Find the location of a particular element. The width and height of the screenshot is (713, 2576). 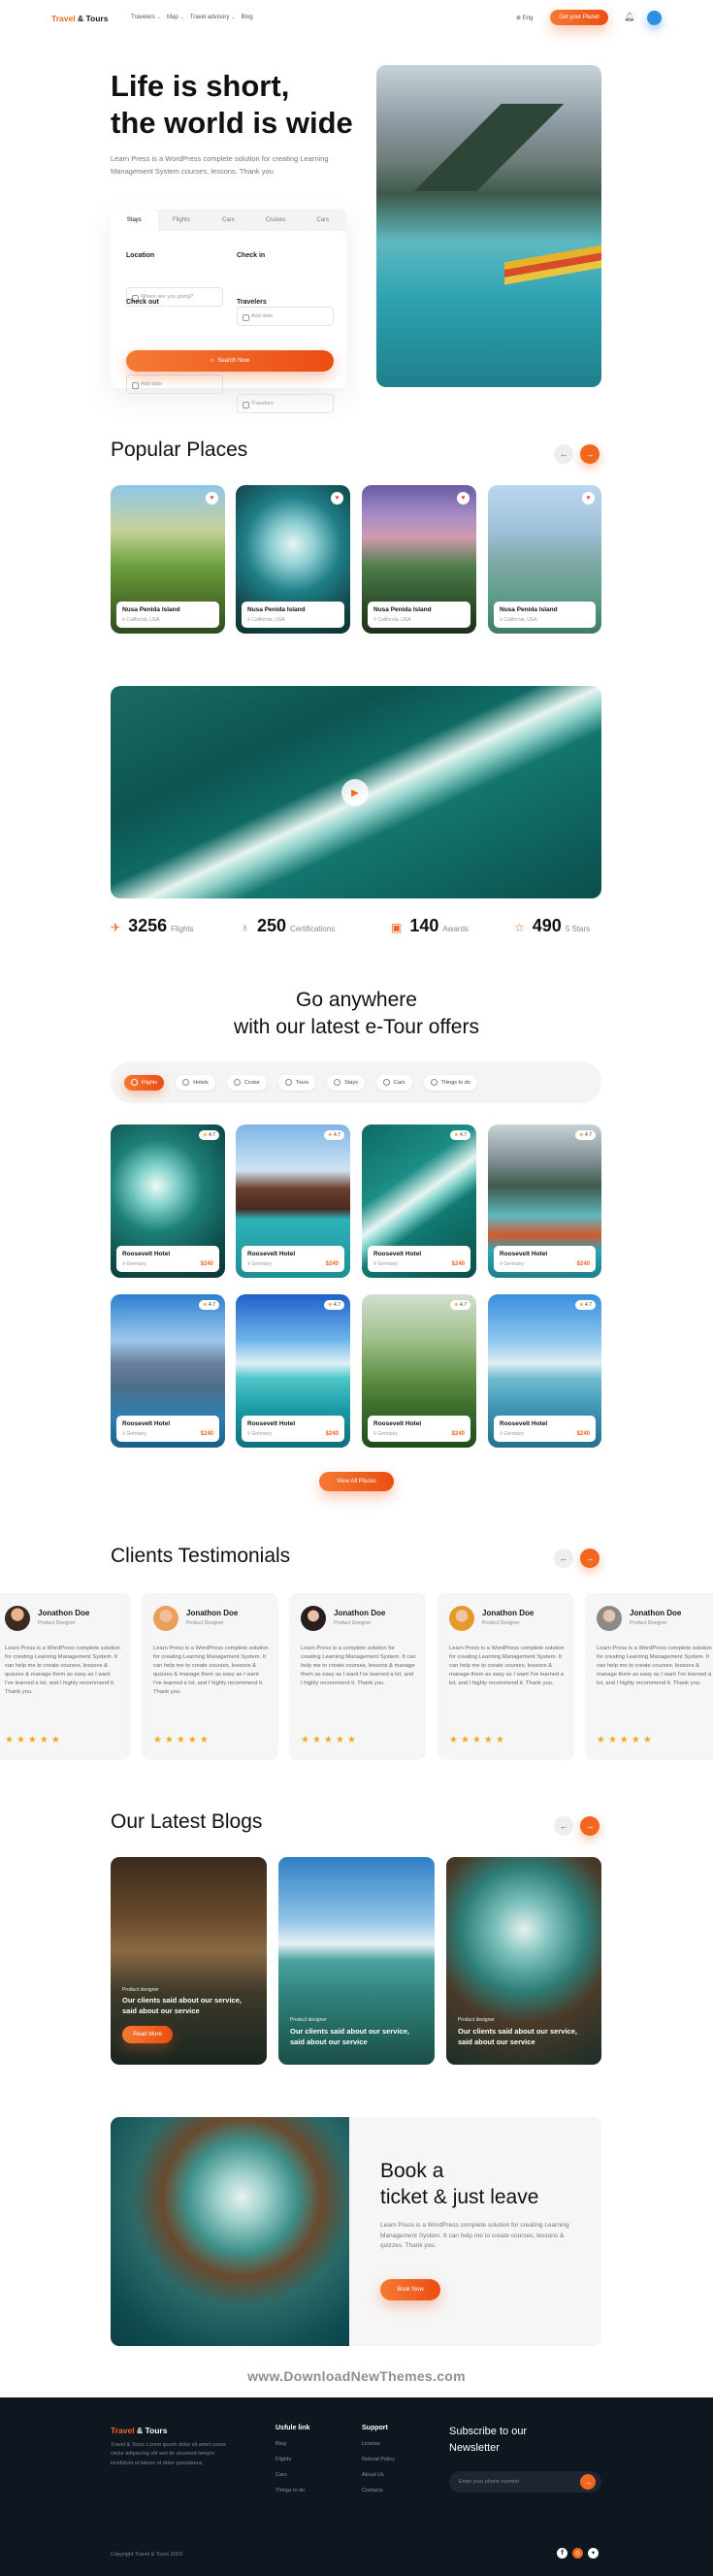

checkout-input: Add date is located at coordinates (174, 385).